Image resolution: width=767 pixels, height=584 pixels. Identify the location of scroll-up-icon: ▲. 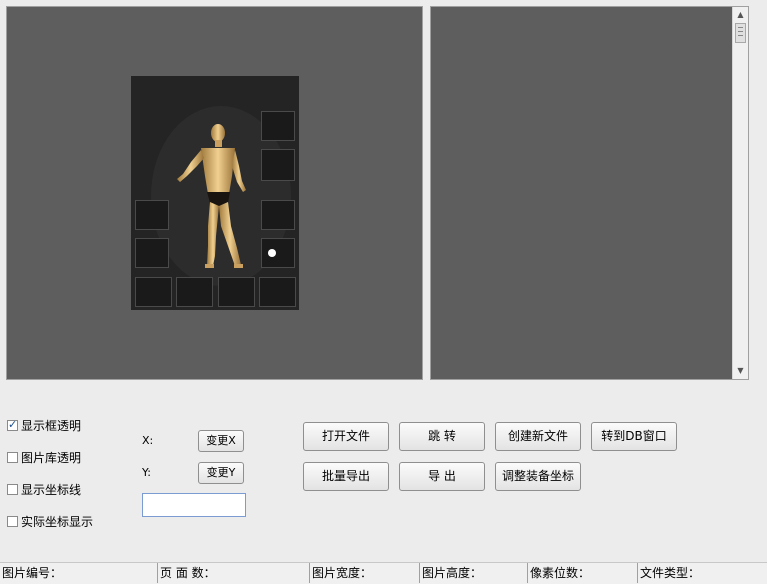
(740, 15).